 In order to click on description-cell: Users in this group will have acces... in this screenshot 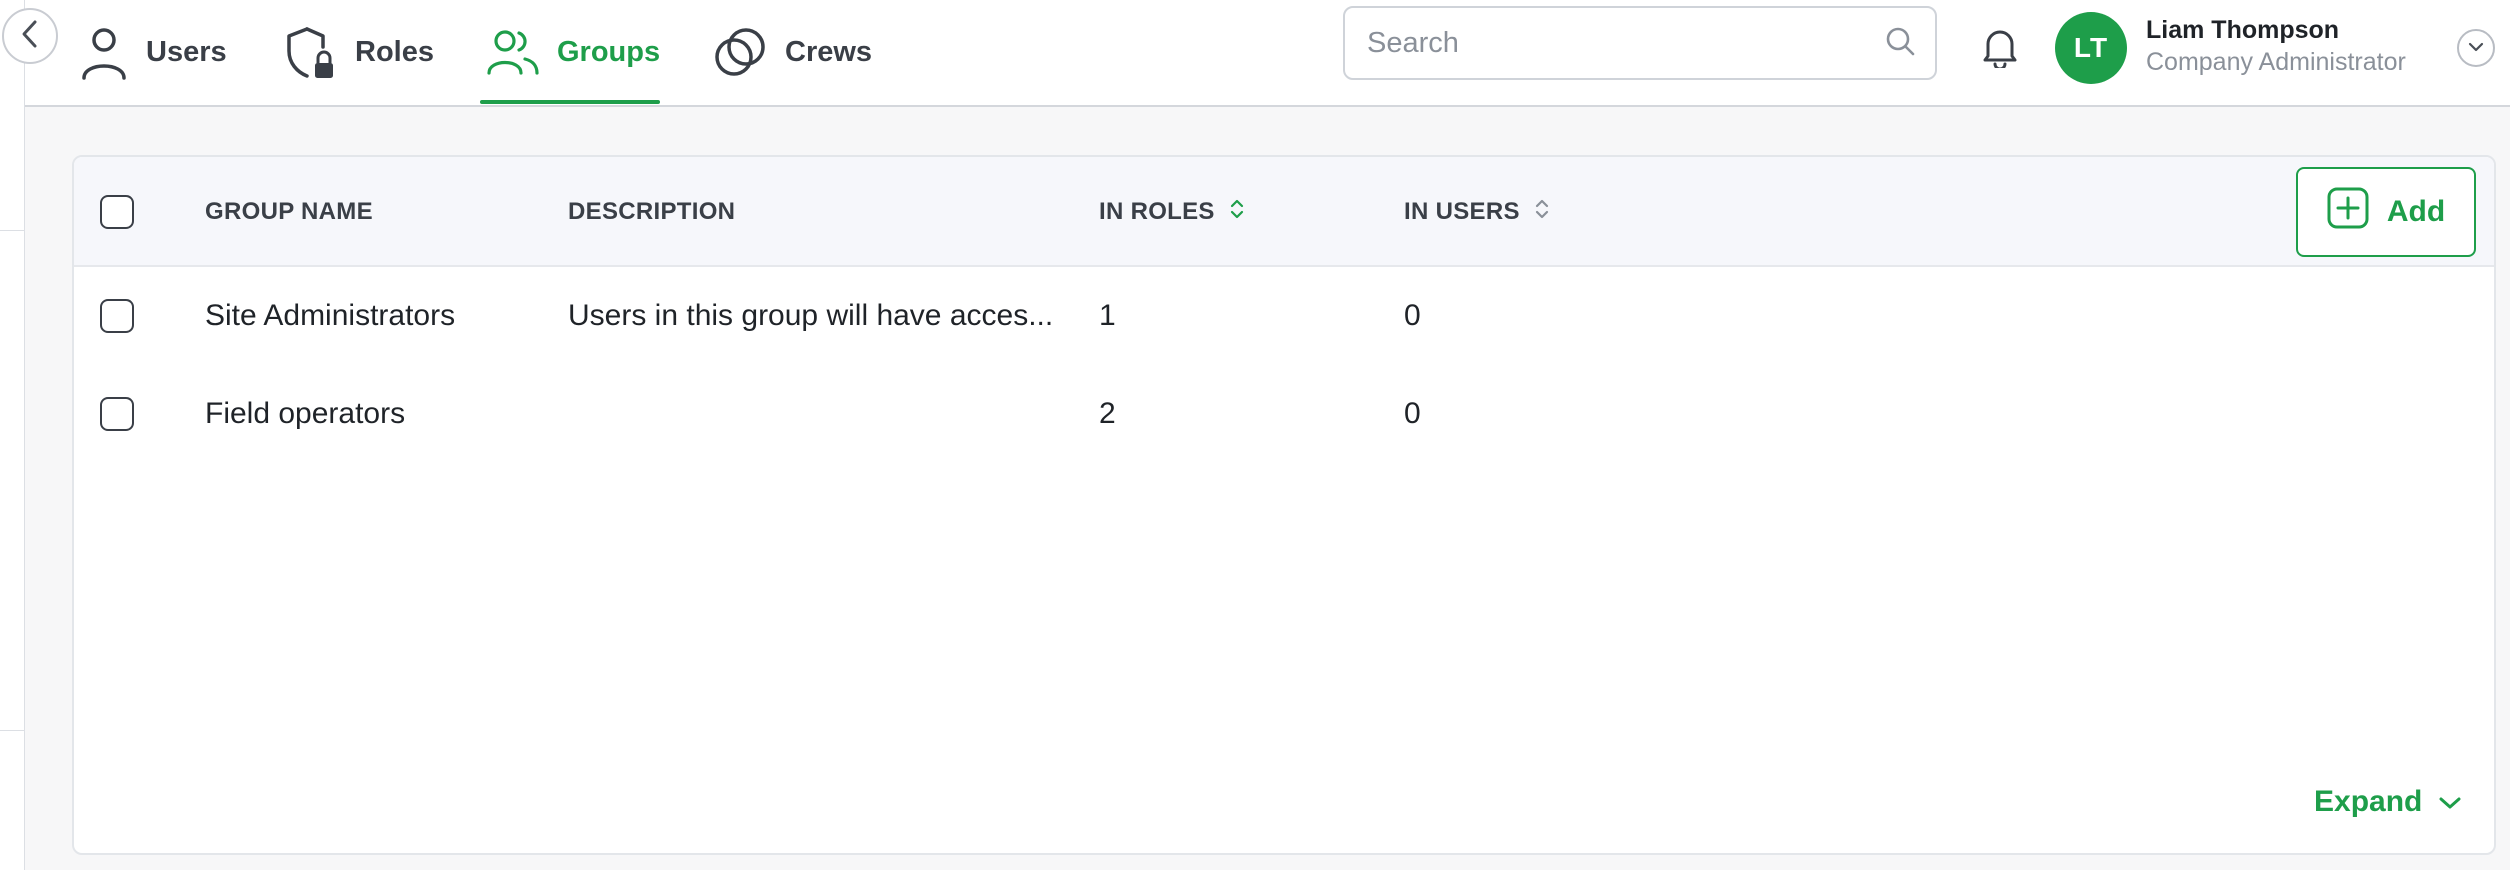, I will do `click(811, 315)`.